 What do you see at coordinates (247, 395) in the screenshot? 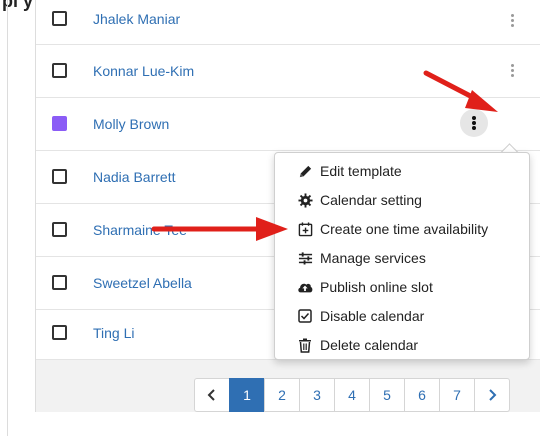
I see `pagination-page-1: 1` at bounding box center [247, 395].